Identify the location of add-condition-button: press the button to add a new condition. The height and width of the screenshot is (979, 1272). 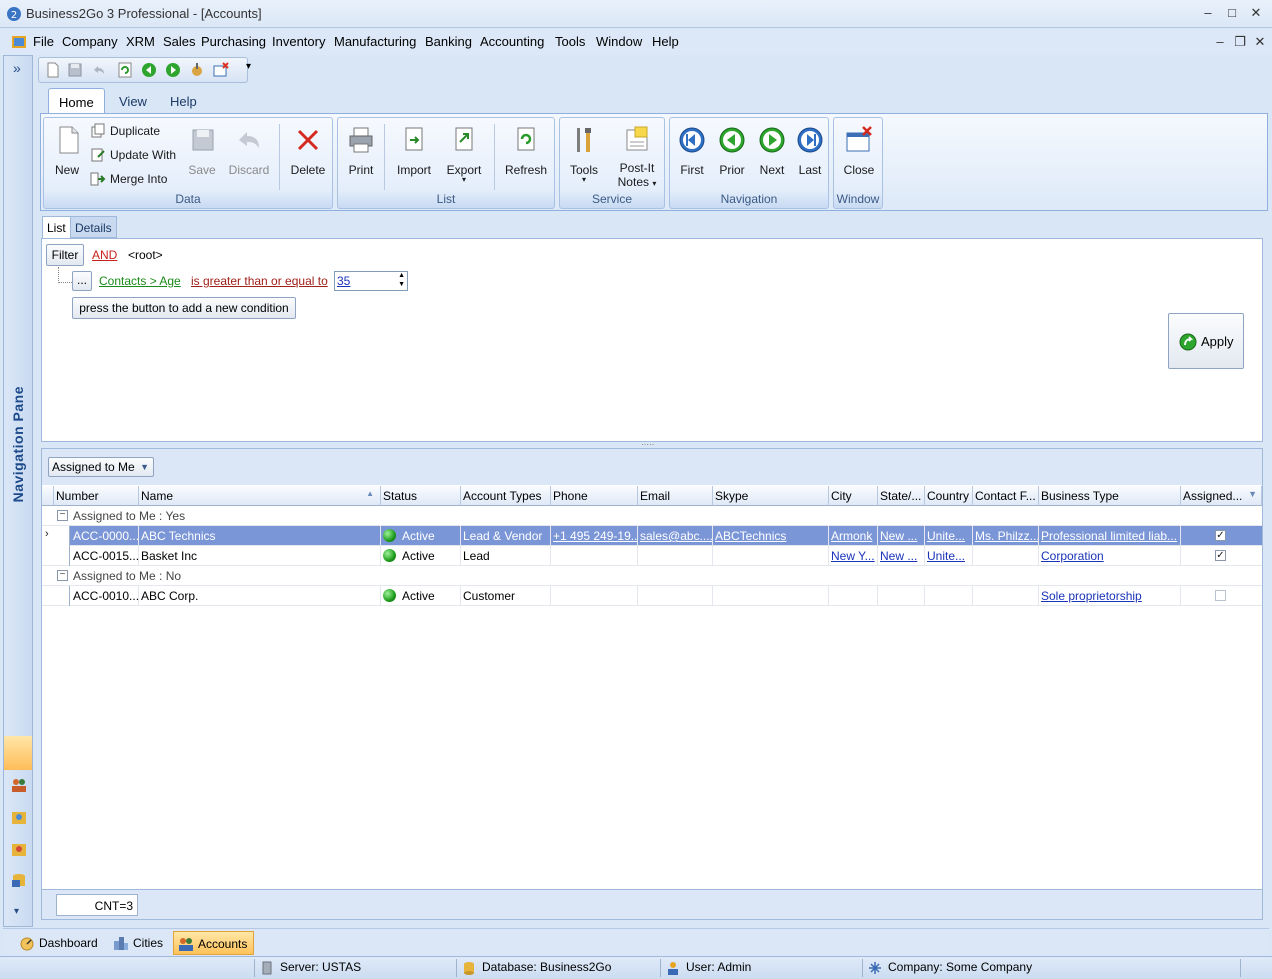
(184, 308).